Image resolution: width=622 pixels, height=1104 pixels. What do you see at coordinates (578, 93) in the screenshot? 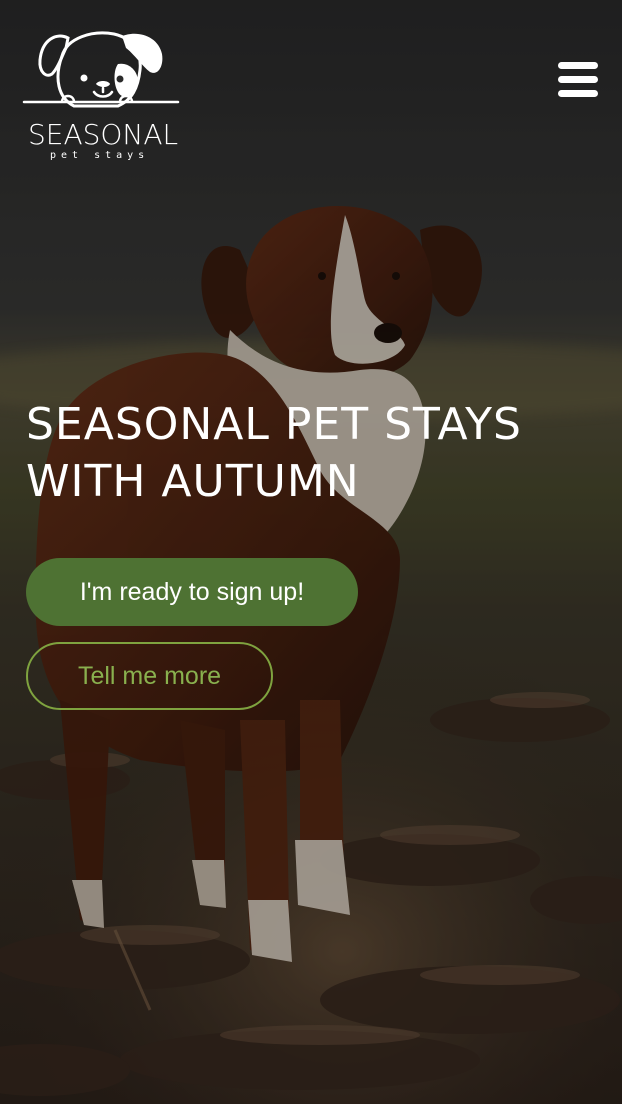
I see `menu-bar-bottom` at bounding box center [578, 93].